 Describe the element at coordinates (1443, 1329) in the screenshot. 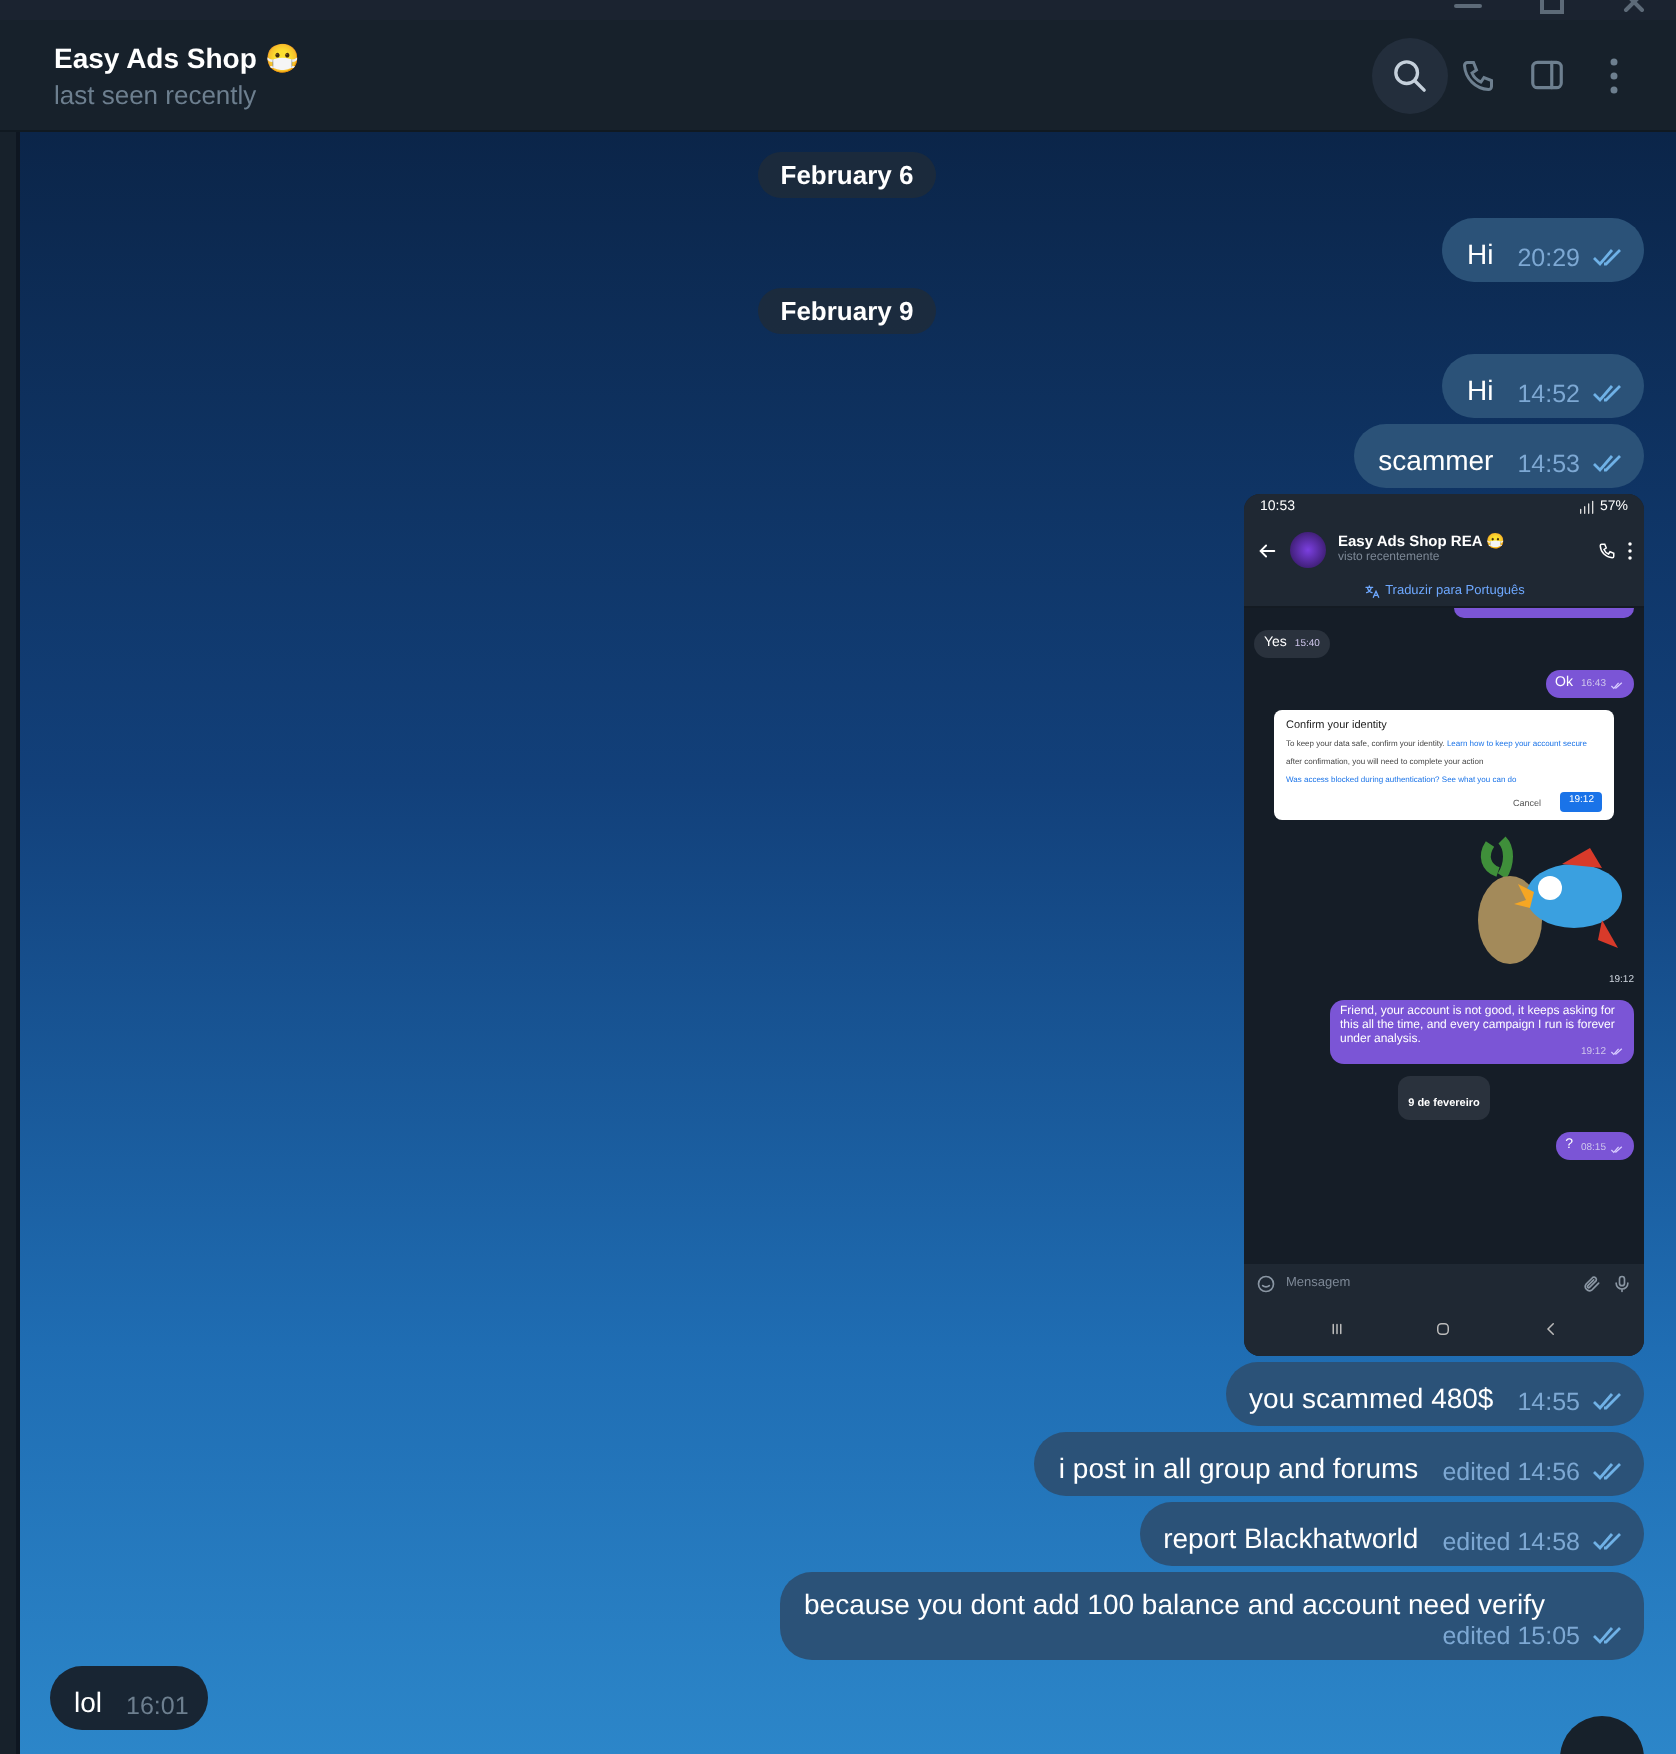

I see `home-icon` at that location.